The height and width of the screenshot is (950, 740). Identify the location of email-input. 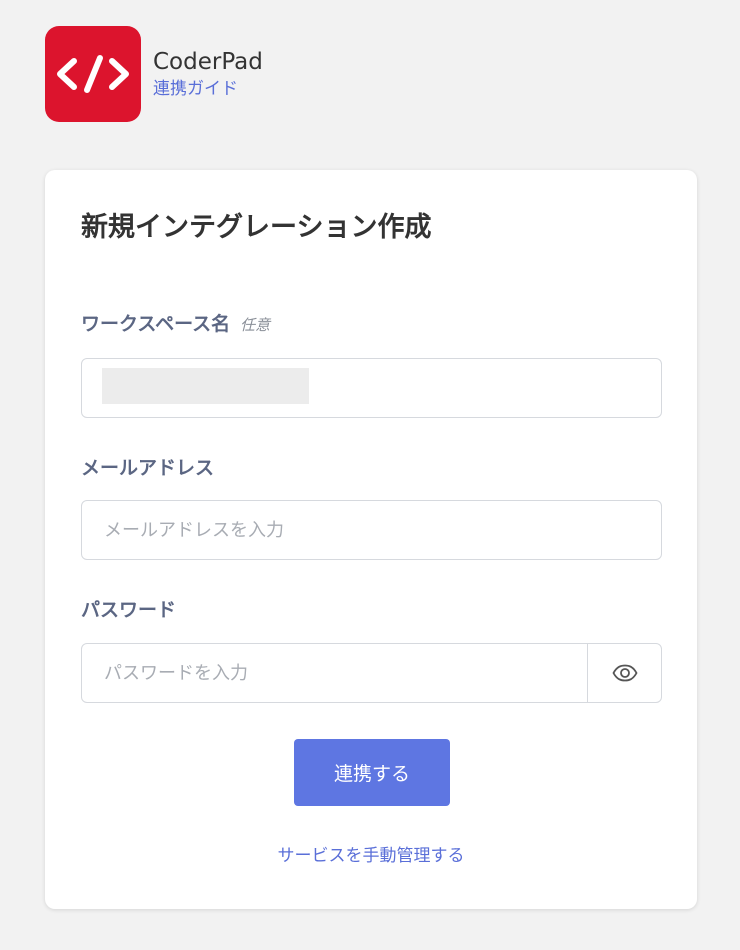
(371, 530).